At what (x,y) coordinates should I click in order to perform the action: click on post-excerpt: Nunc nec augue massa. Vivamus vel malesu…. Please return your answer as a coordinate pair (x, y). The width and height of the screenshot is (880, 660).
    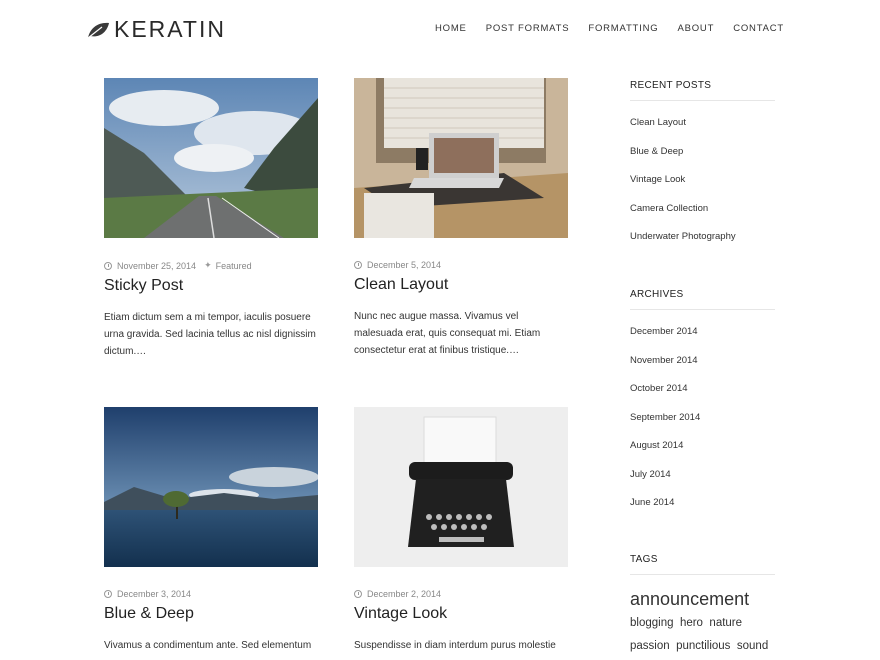
    Looking at the image, I should click on (447, 333).